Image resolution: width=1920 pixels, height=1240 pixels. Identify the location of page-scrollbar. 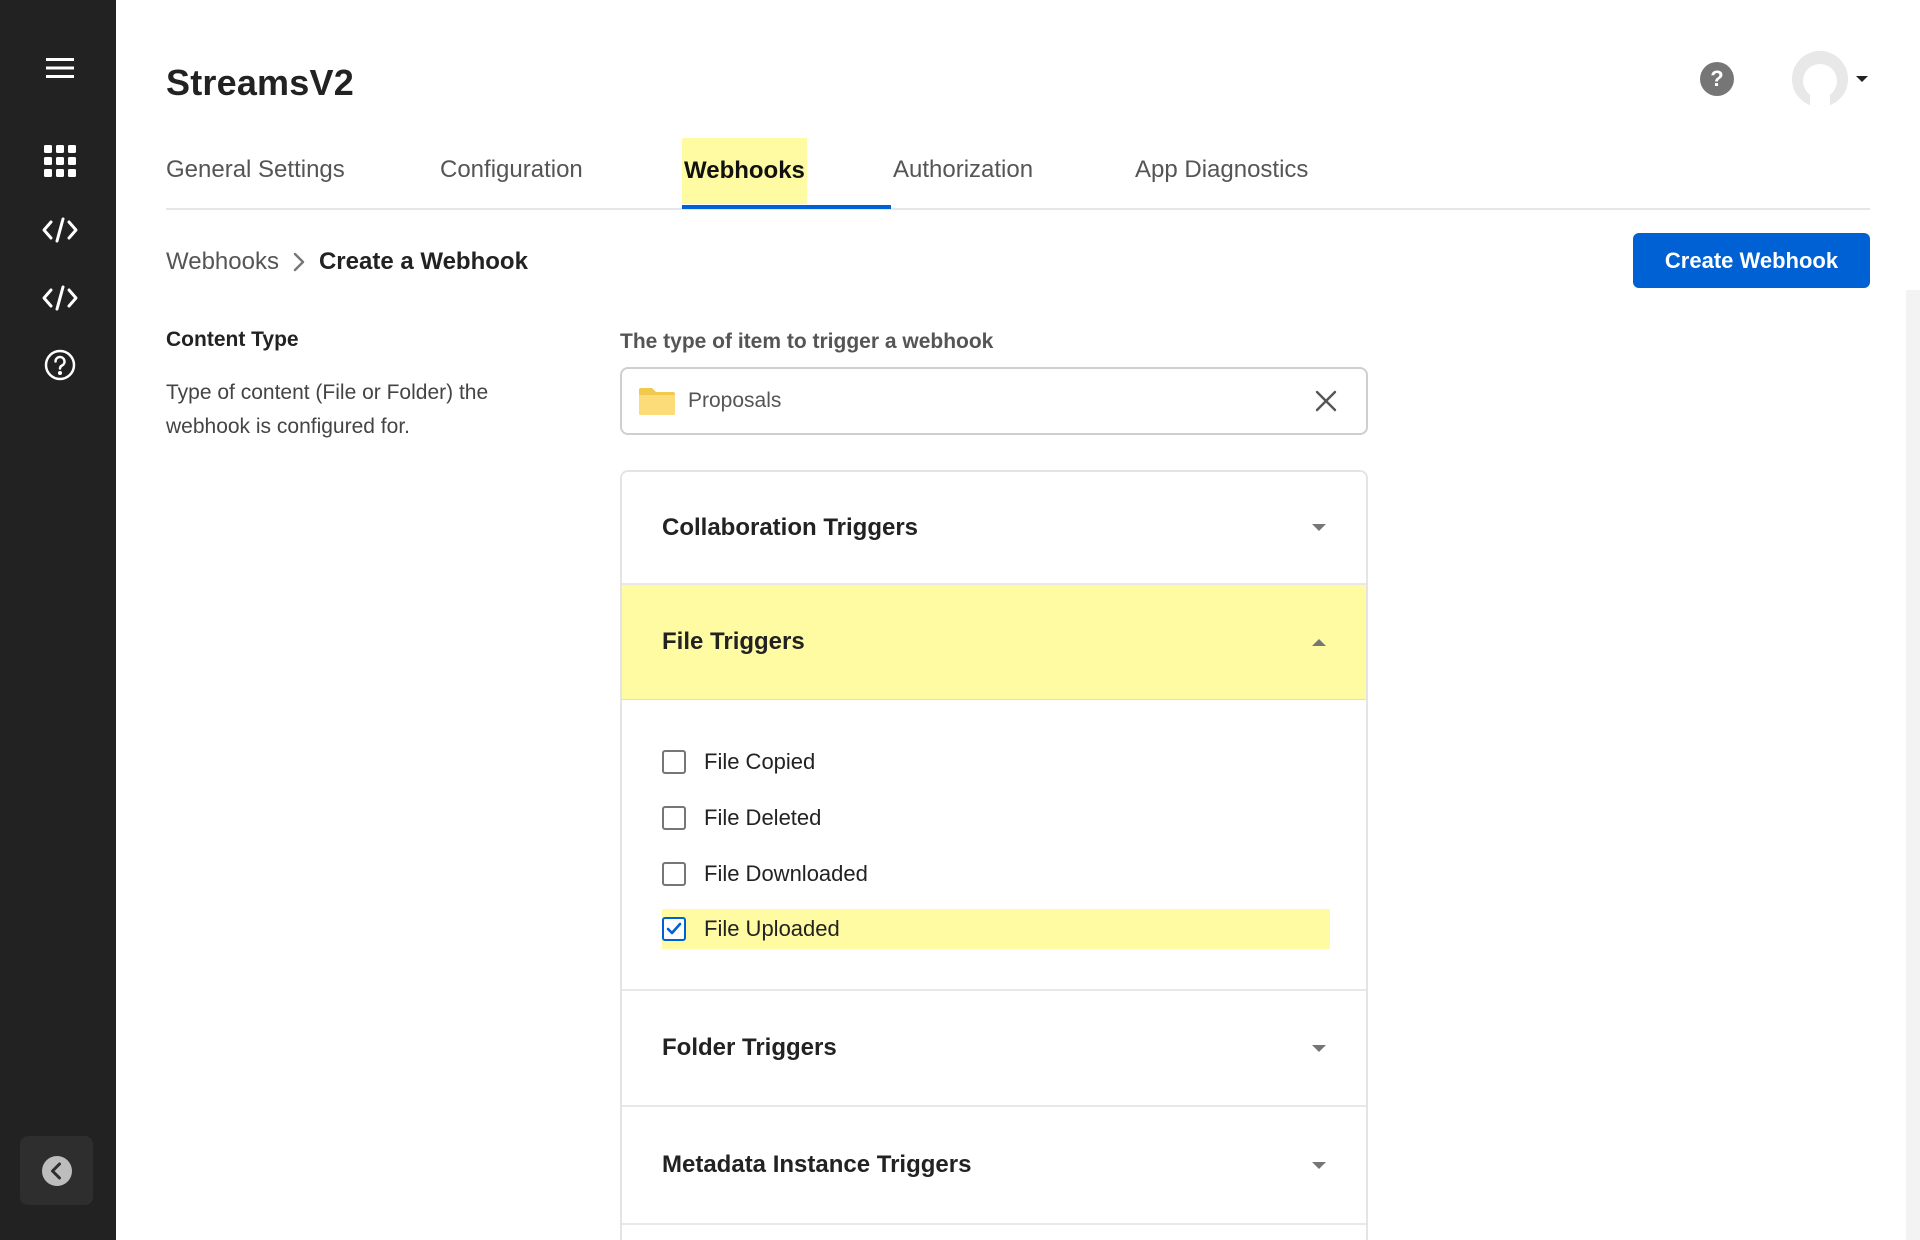
(1913, 765).